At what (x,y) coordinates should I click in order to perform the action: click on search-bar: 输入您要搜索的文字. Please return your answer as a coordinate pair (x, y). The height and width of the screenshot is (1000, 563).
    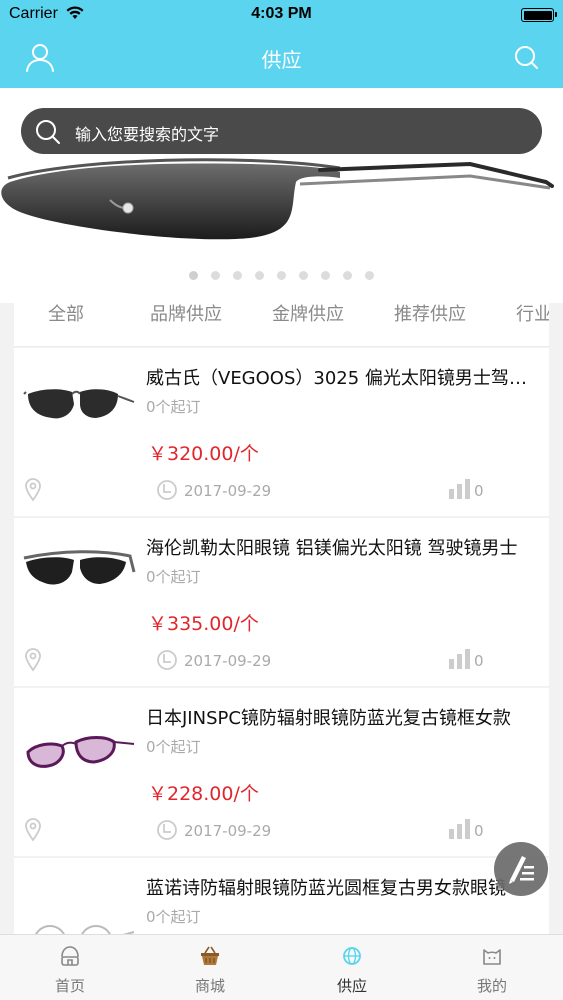
    Looking at the image, I should click on (281, 131).